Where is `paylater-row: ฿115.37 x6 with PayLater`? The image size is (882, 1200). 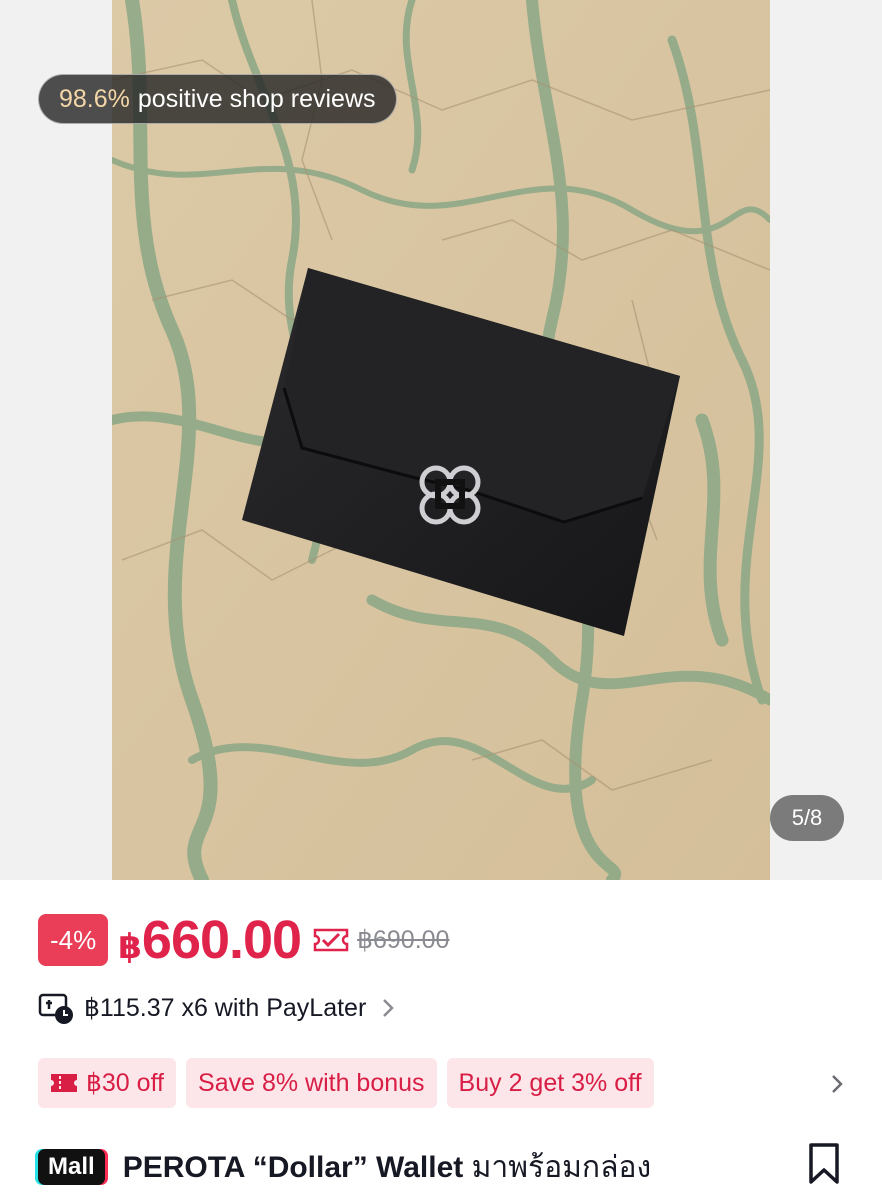
paylater-row: ฿115.37 x6 with PayLater is located at coordinates (217, 1008).